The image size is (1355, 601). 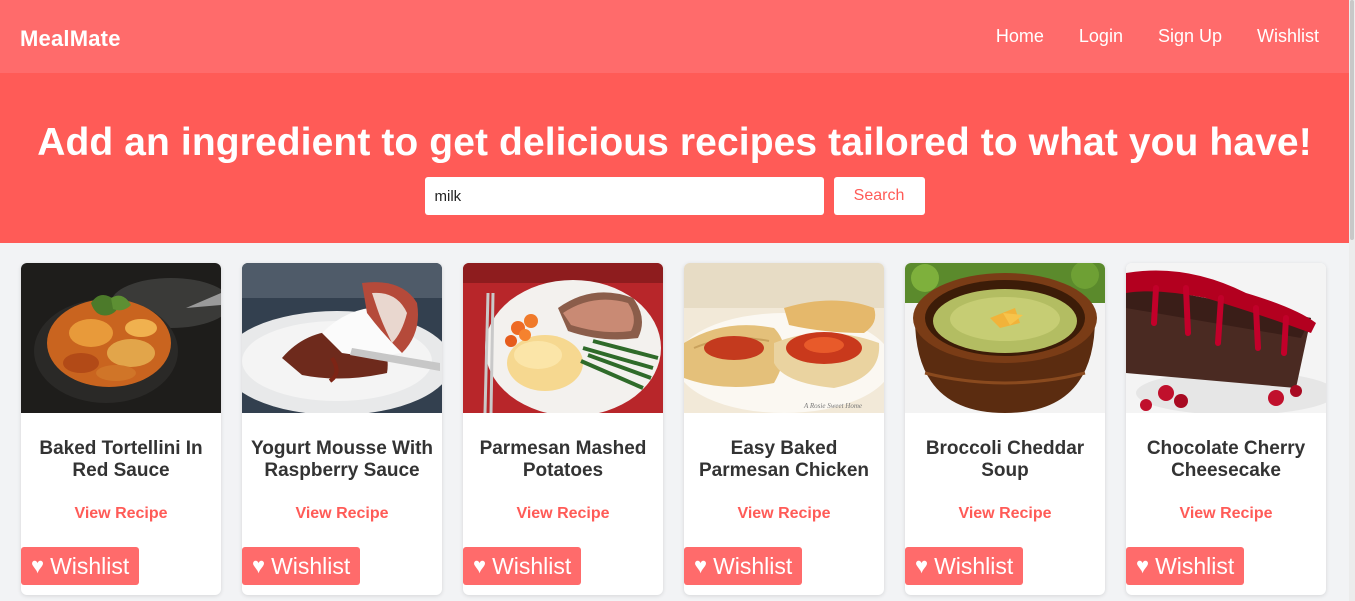 I want to click on svg-text: A Rosie Sweet Home, so click(x=832, y=406).